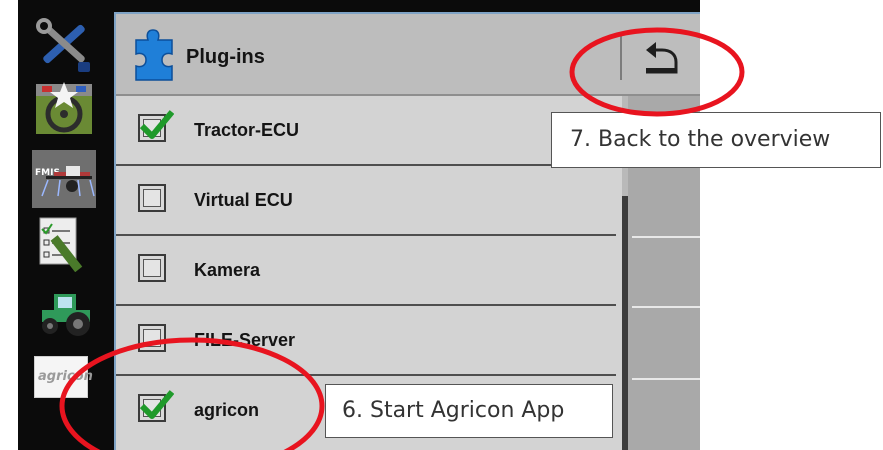 This screenshot has height=450, width=883. Describe the element at coordinates (366, 341) in the screenshot. I see `plugin-row-file-server: FILE-Server` at that location.